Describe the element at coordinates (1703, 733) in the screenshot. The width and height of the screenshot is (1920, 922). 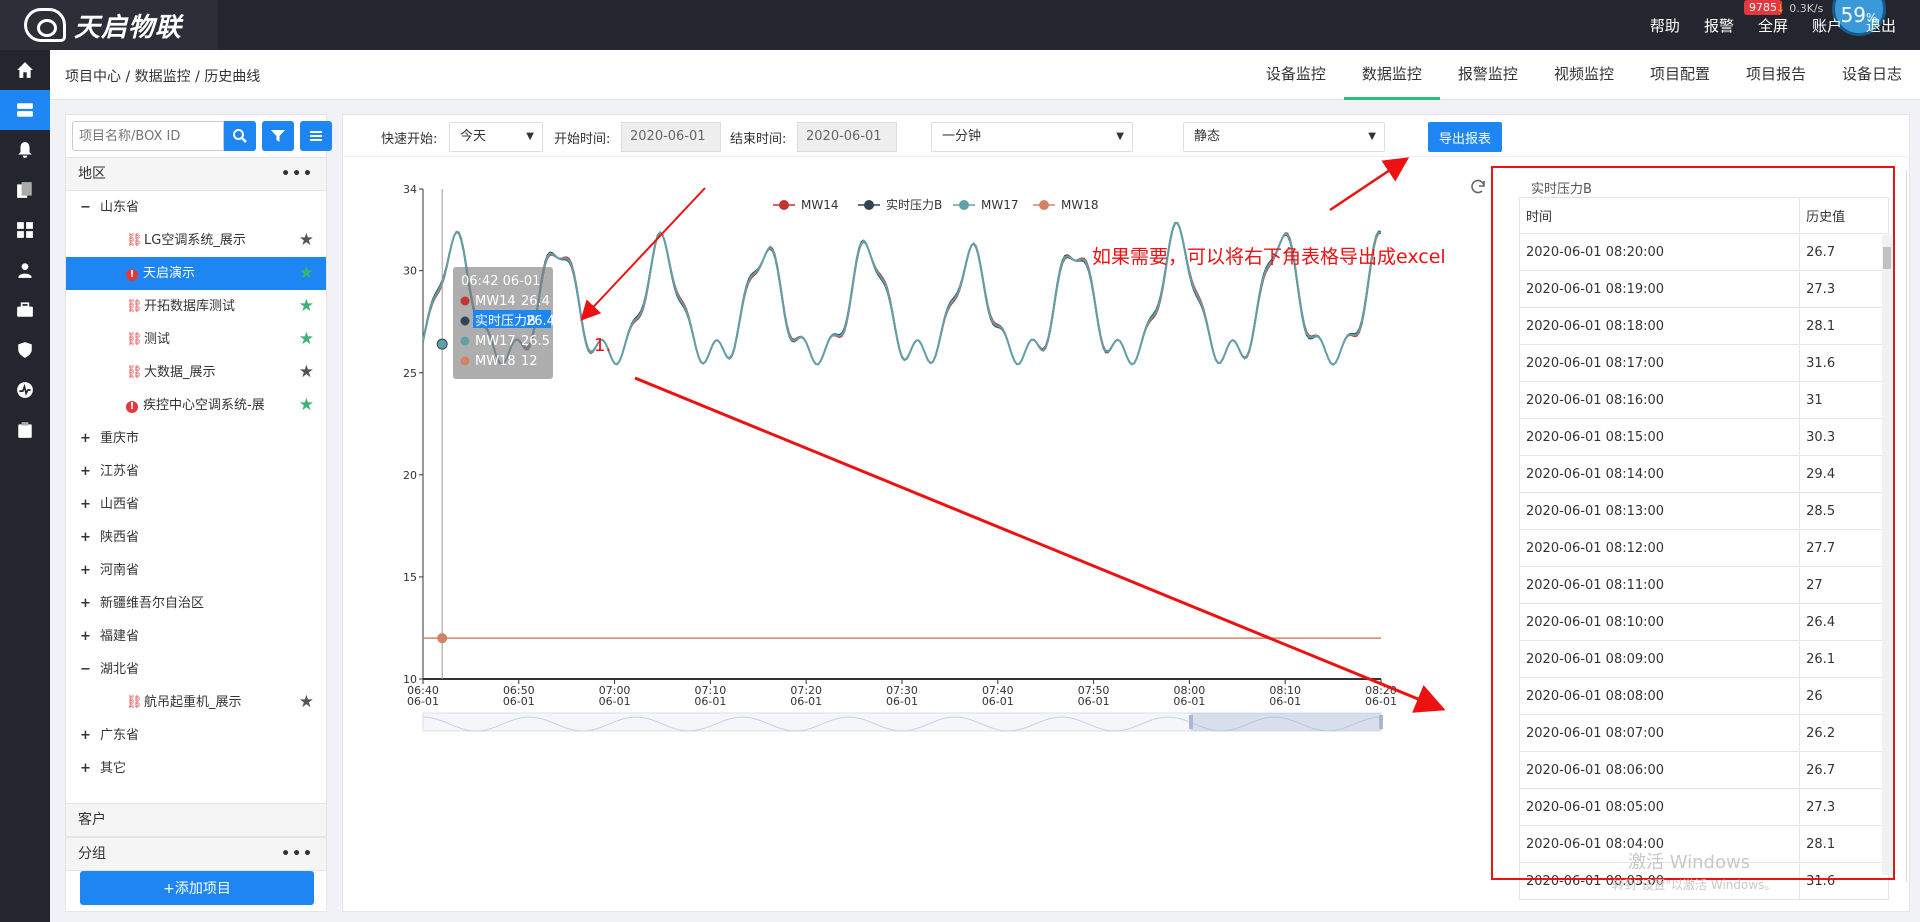
I see `table-row: 2020-06-01 08:07:00 26.2` at that location.